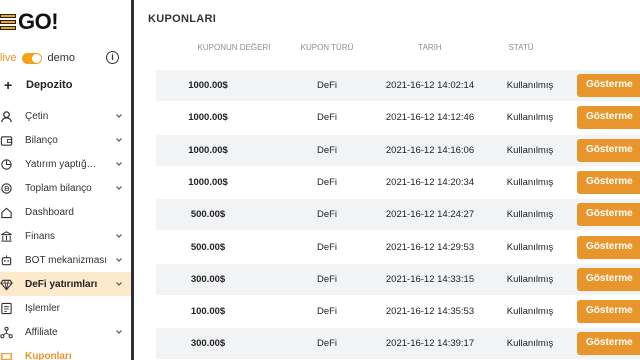  I want to click on coupon-date: 2021-16-12 14:29:53, so click(430, 247).